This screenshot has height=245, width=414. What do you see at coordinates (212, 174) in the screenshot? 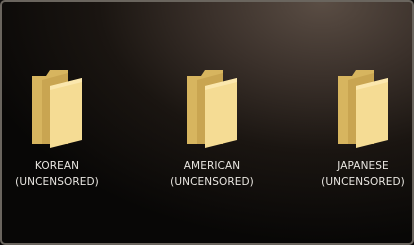
I see `folder-label: AMERICAN (UNCENSORED)` at bounding box center [212, 174].